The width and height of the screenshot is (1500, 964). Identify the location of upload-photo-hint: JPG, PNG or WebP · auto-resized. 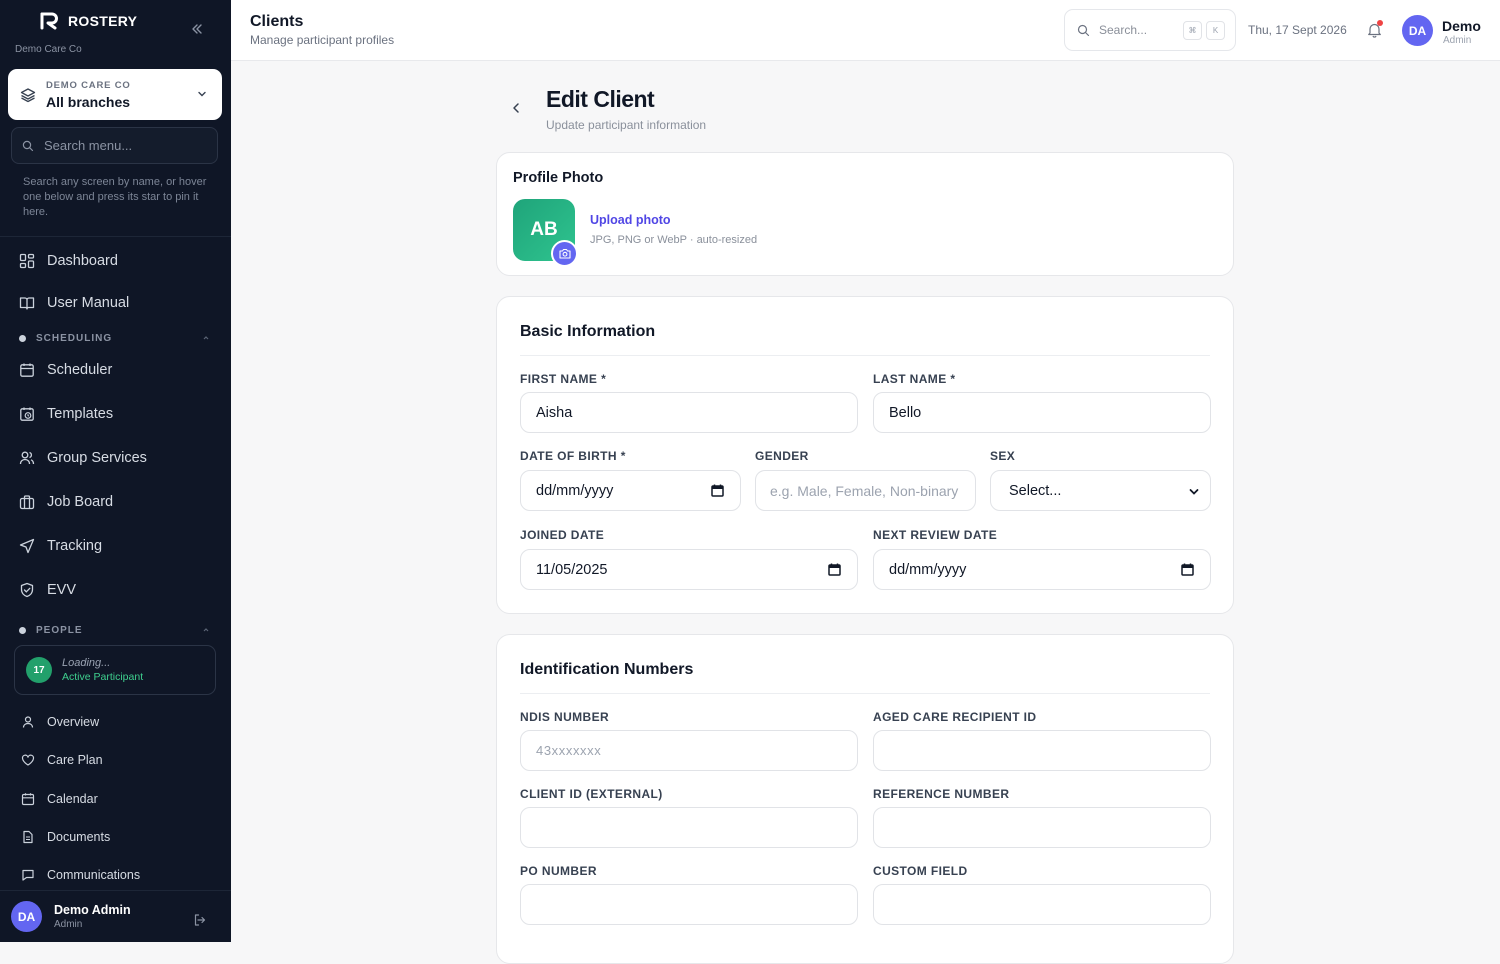
(674, 240).